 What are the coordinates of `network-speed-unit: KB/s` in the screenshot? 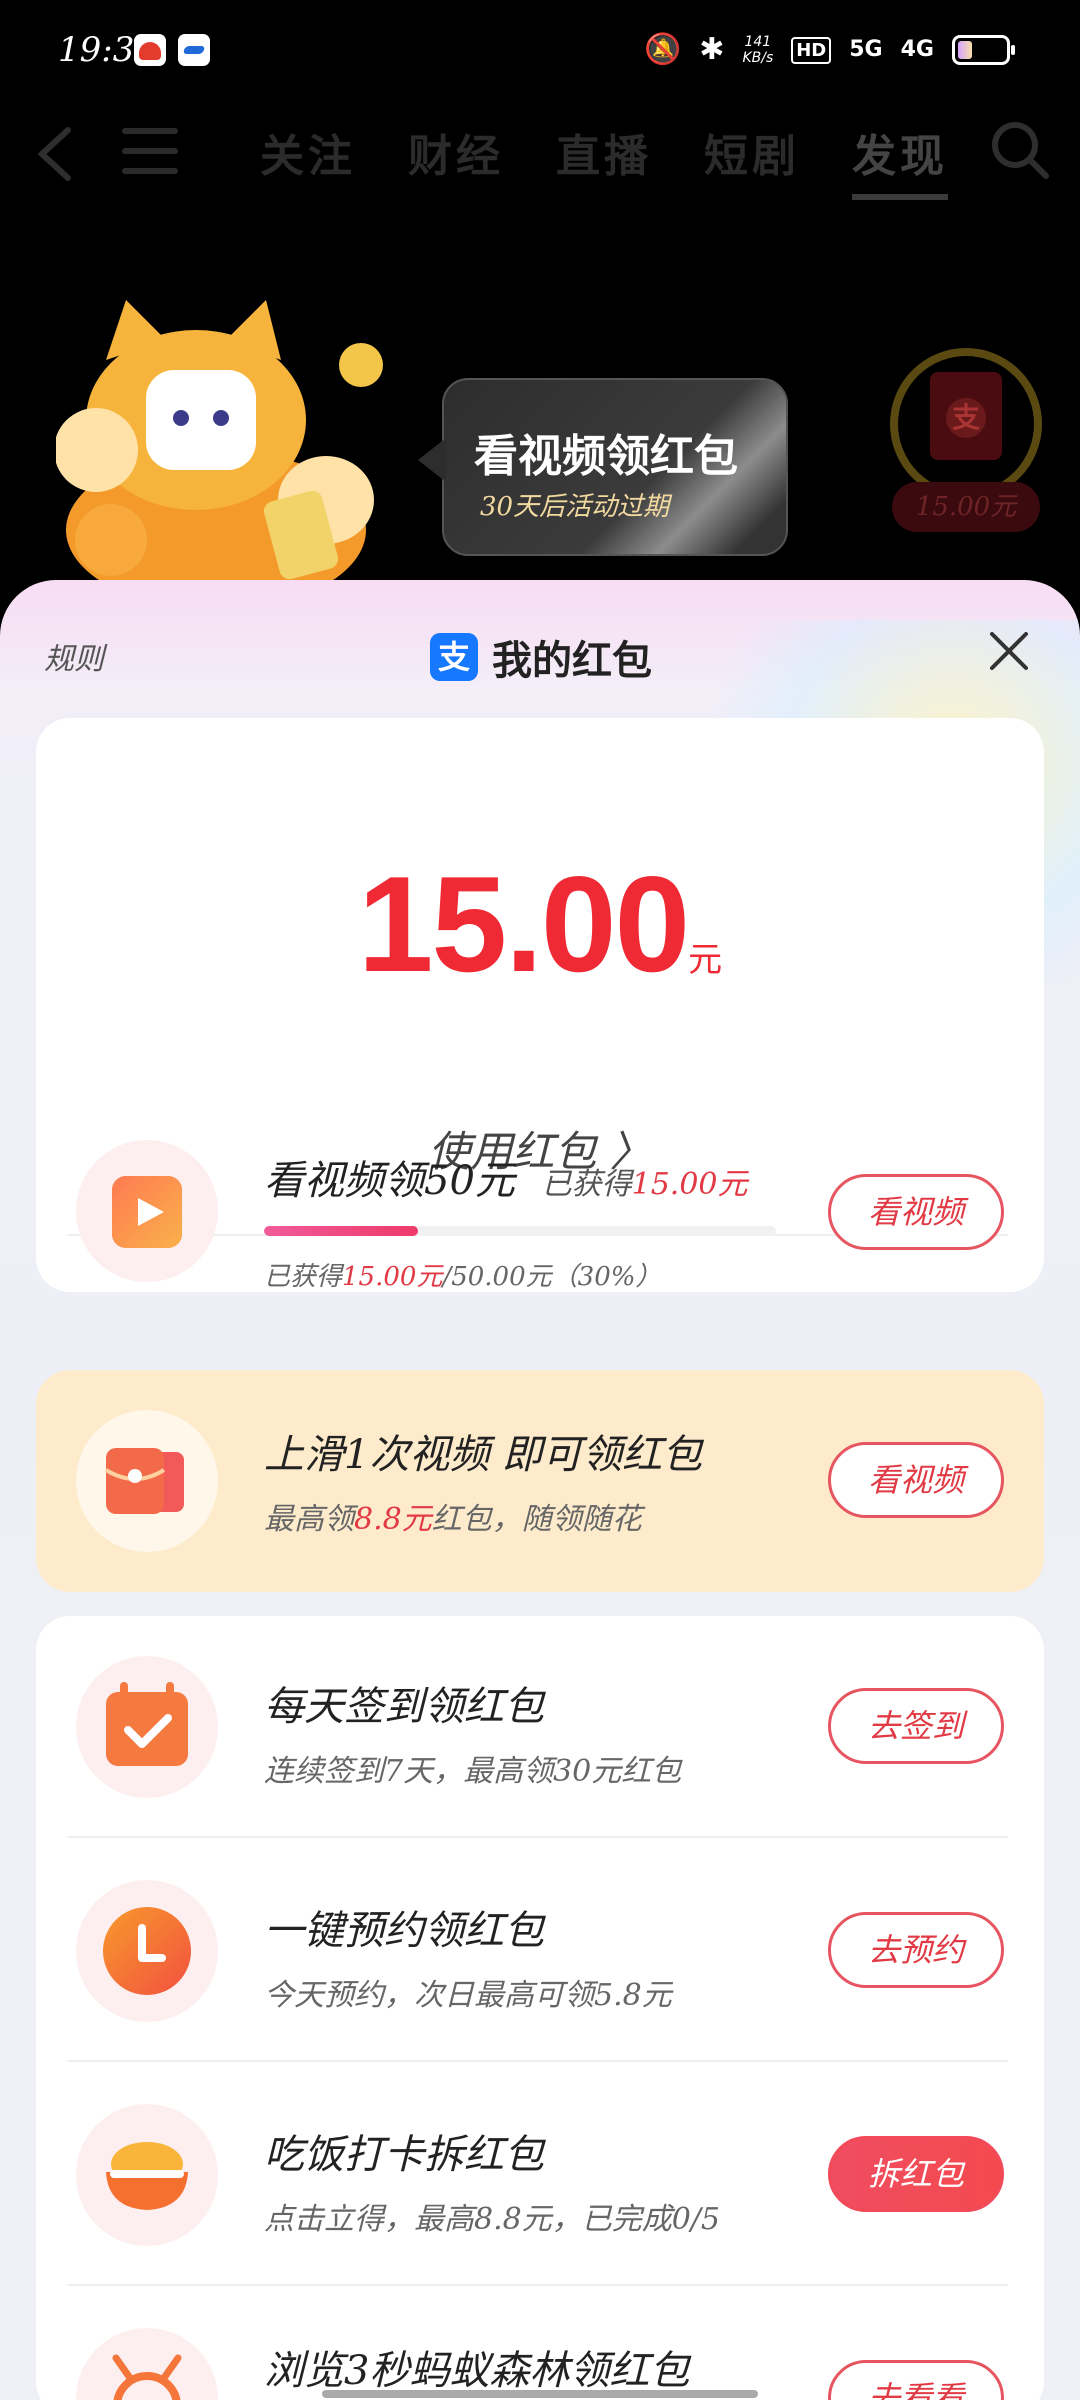 It's located at (758, 58).